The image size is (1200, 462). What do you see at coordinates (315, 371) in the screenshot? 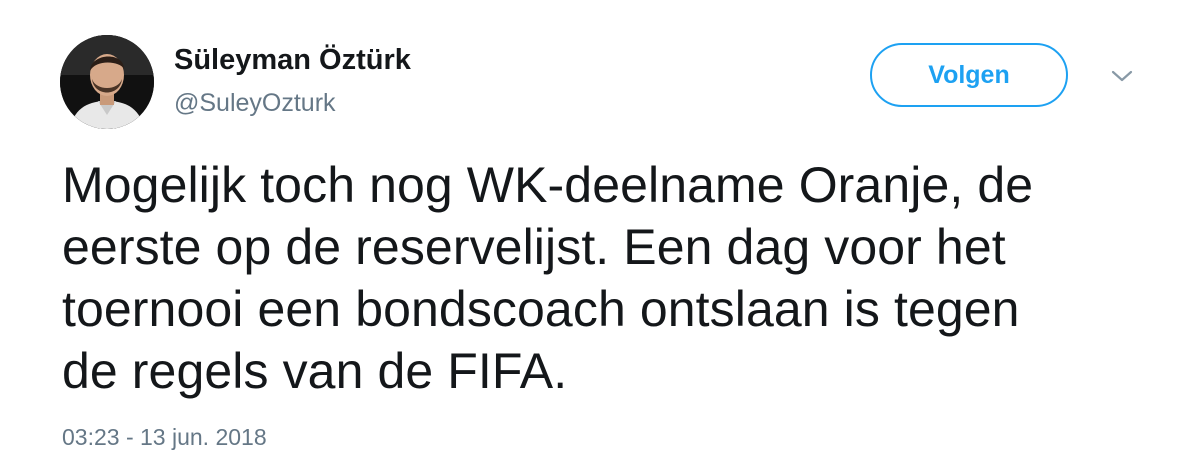
I see `tweet-text-line: de regels van de FIFA.` at bounding box center [315, 371].